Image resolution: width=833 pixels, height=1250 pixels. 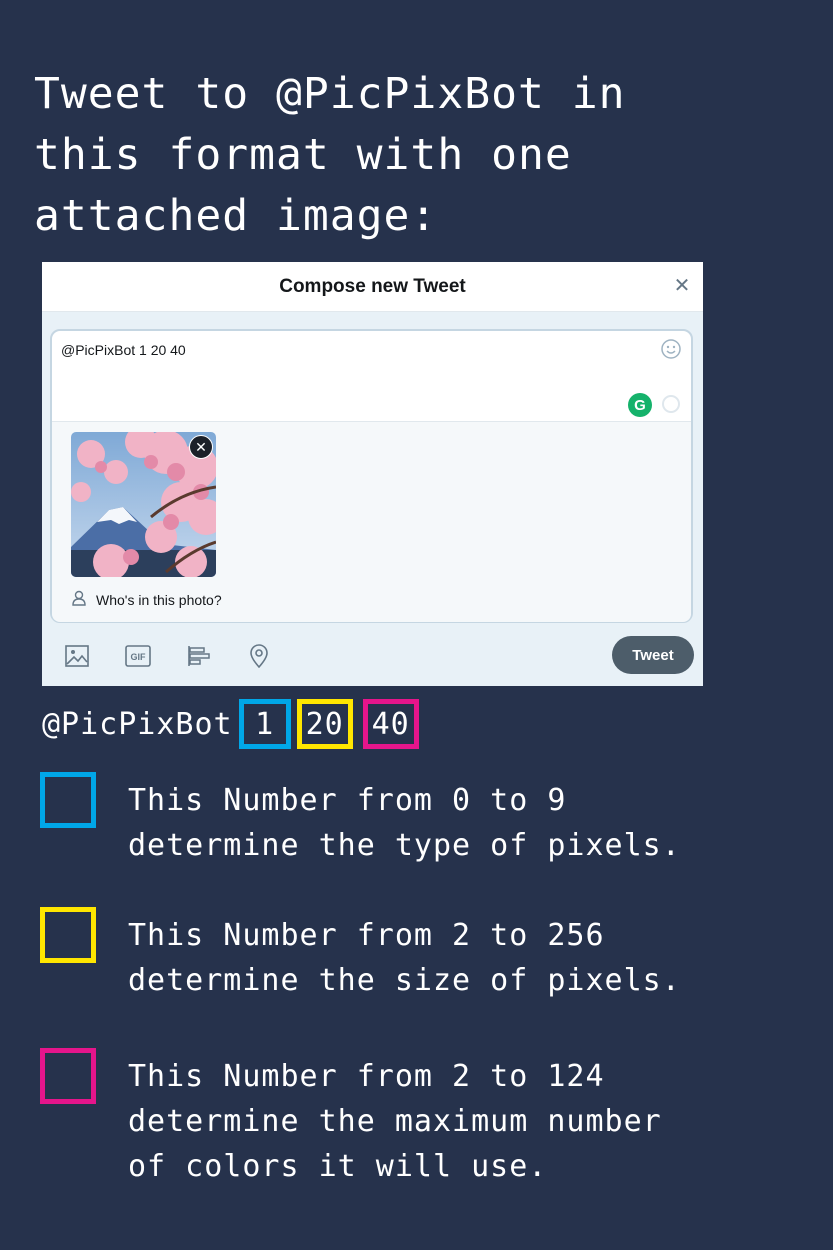 What do you see at coordinates (159, 599) in the screenshot?
I see `tag-people-label: Who's in this photo?` at bounding box center [159, 599].